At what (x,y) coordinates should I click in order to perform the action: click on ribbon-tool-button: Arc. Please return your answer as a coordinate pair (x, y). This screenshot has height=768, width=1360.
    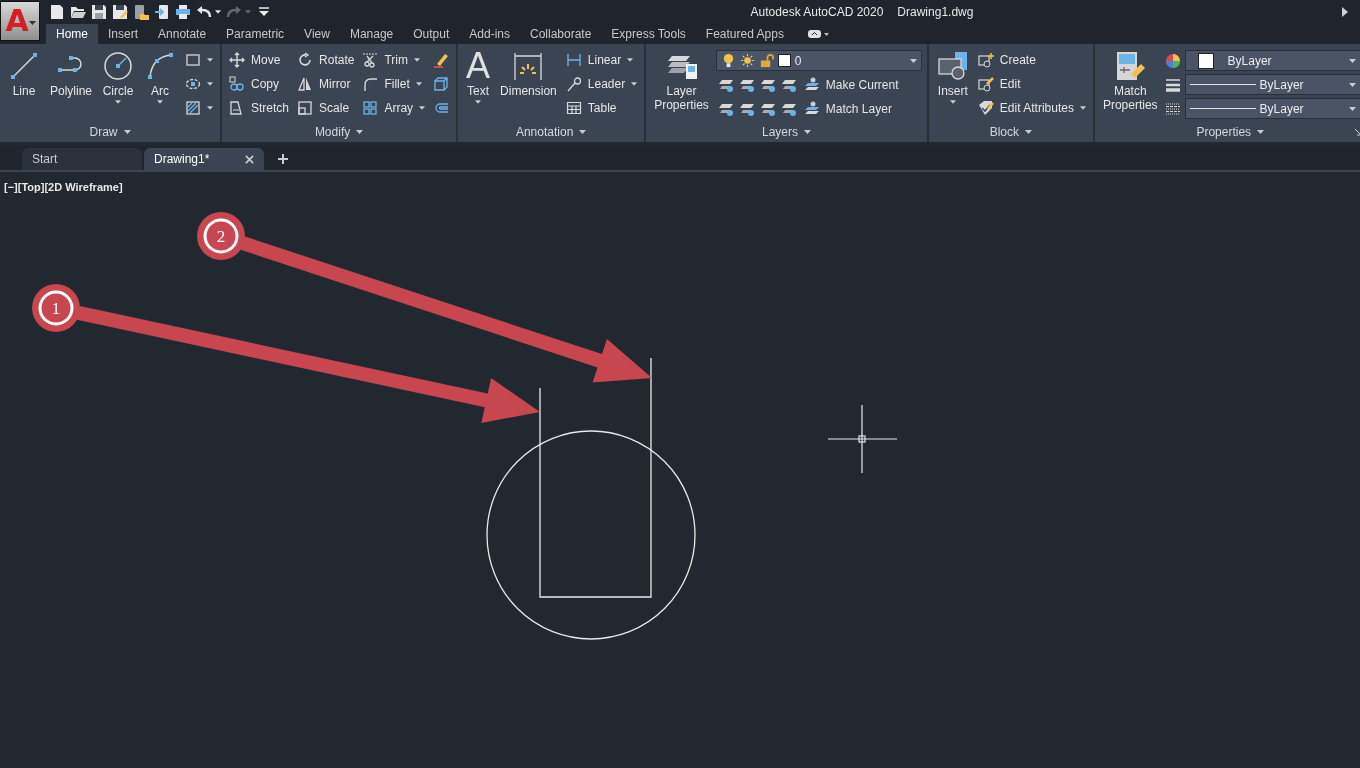
    Looking at the image, I should click on (160, 77).